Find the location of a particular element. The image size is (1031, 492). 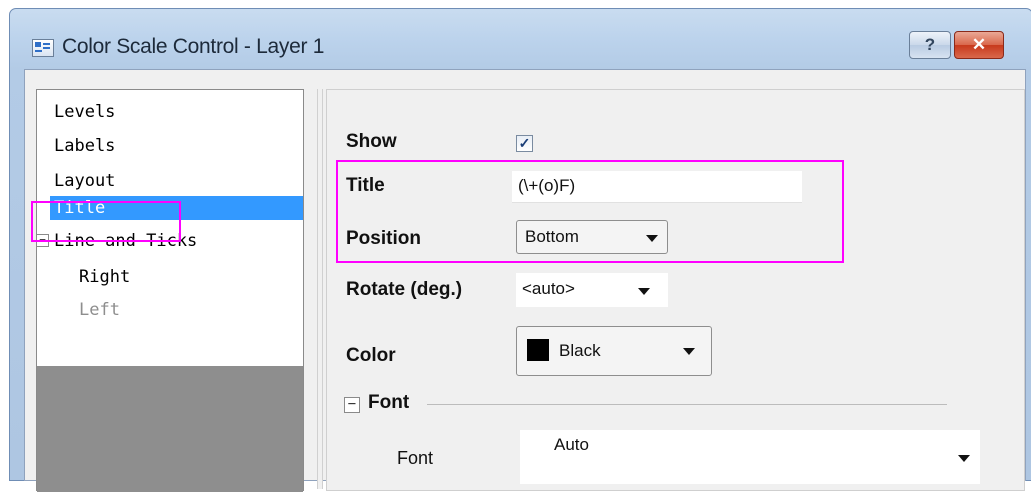

check-icon: ✓ is located at coordinates (524, 143).